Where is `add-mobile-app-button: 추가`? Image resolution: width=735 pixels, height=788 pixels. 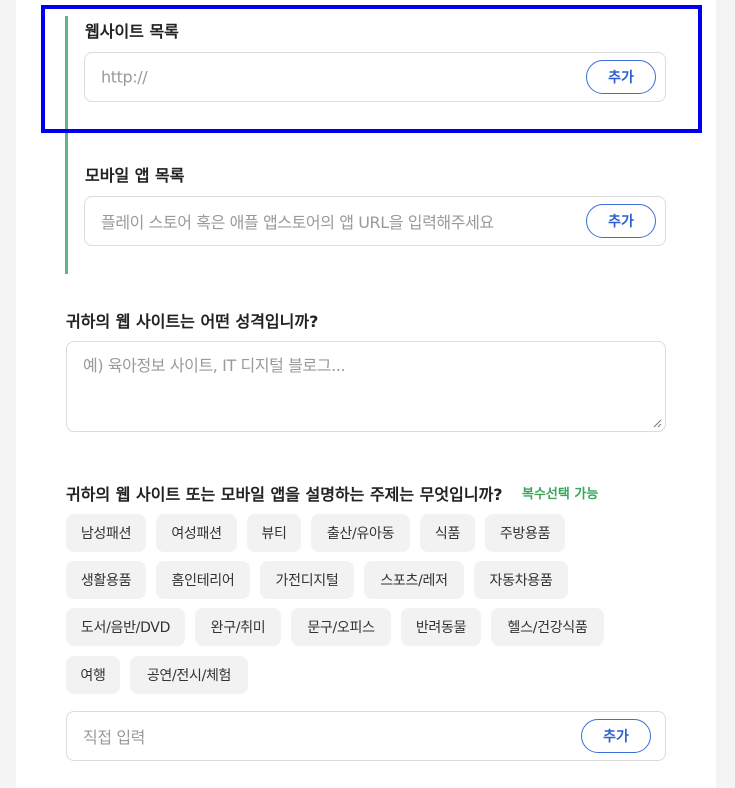
add-mobile-app-button: 추가 is located at coordinates (621, 221).